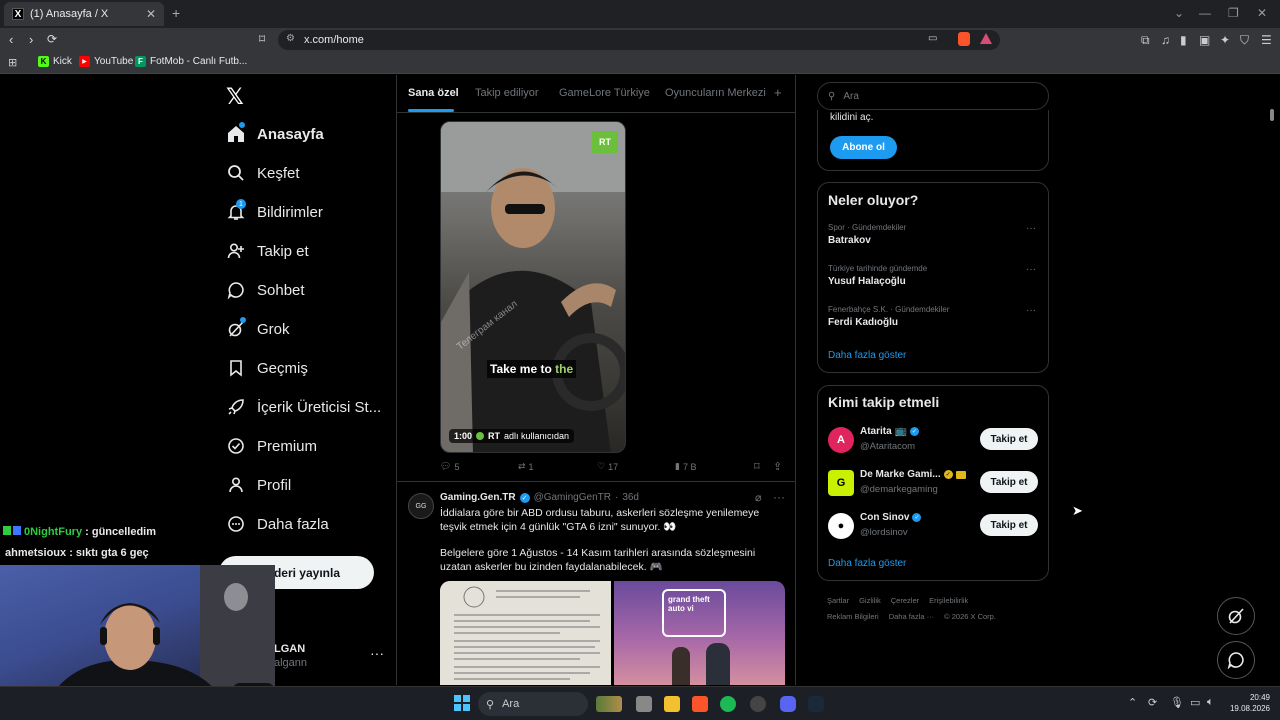  Describe the element at coordinates (841, 483) in the screenshot. I see `avatar: G` at that location.